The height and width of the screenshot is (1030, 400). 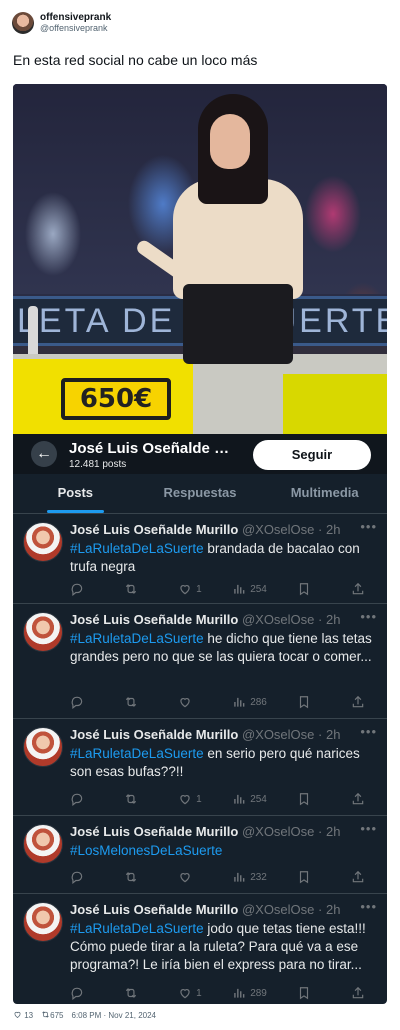 I want to click on tweet-time: · 2h, so click(x=329, y=909).